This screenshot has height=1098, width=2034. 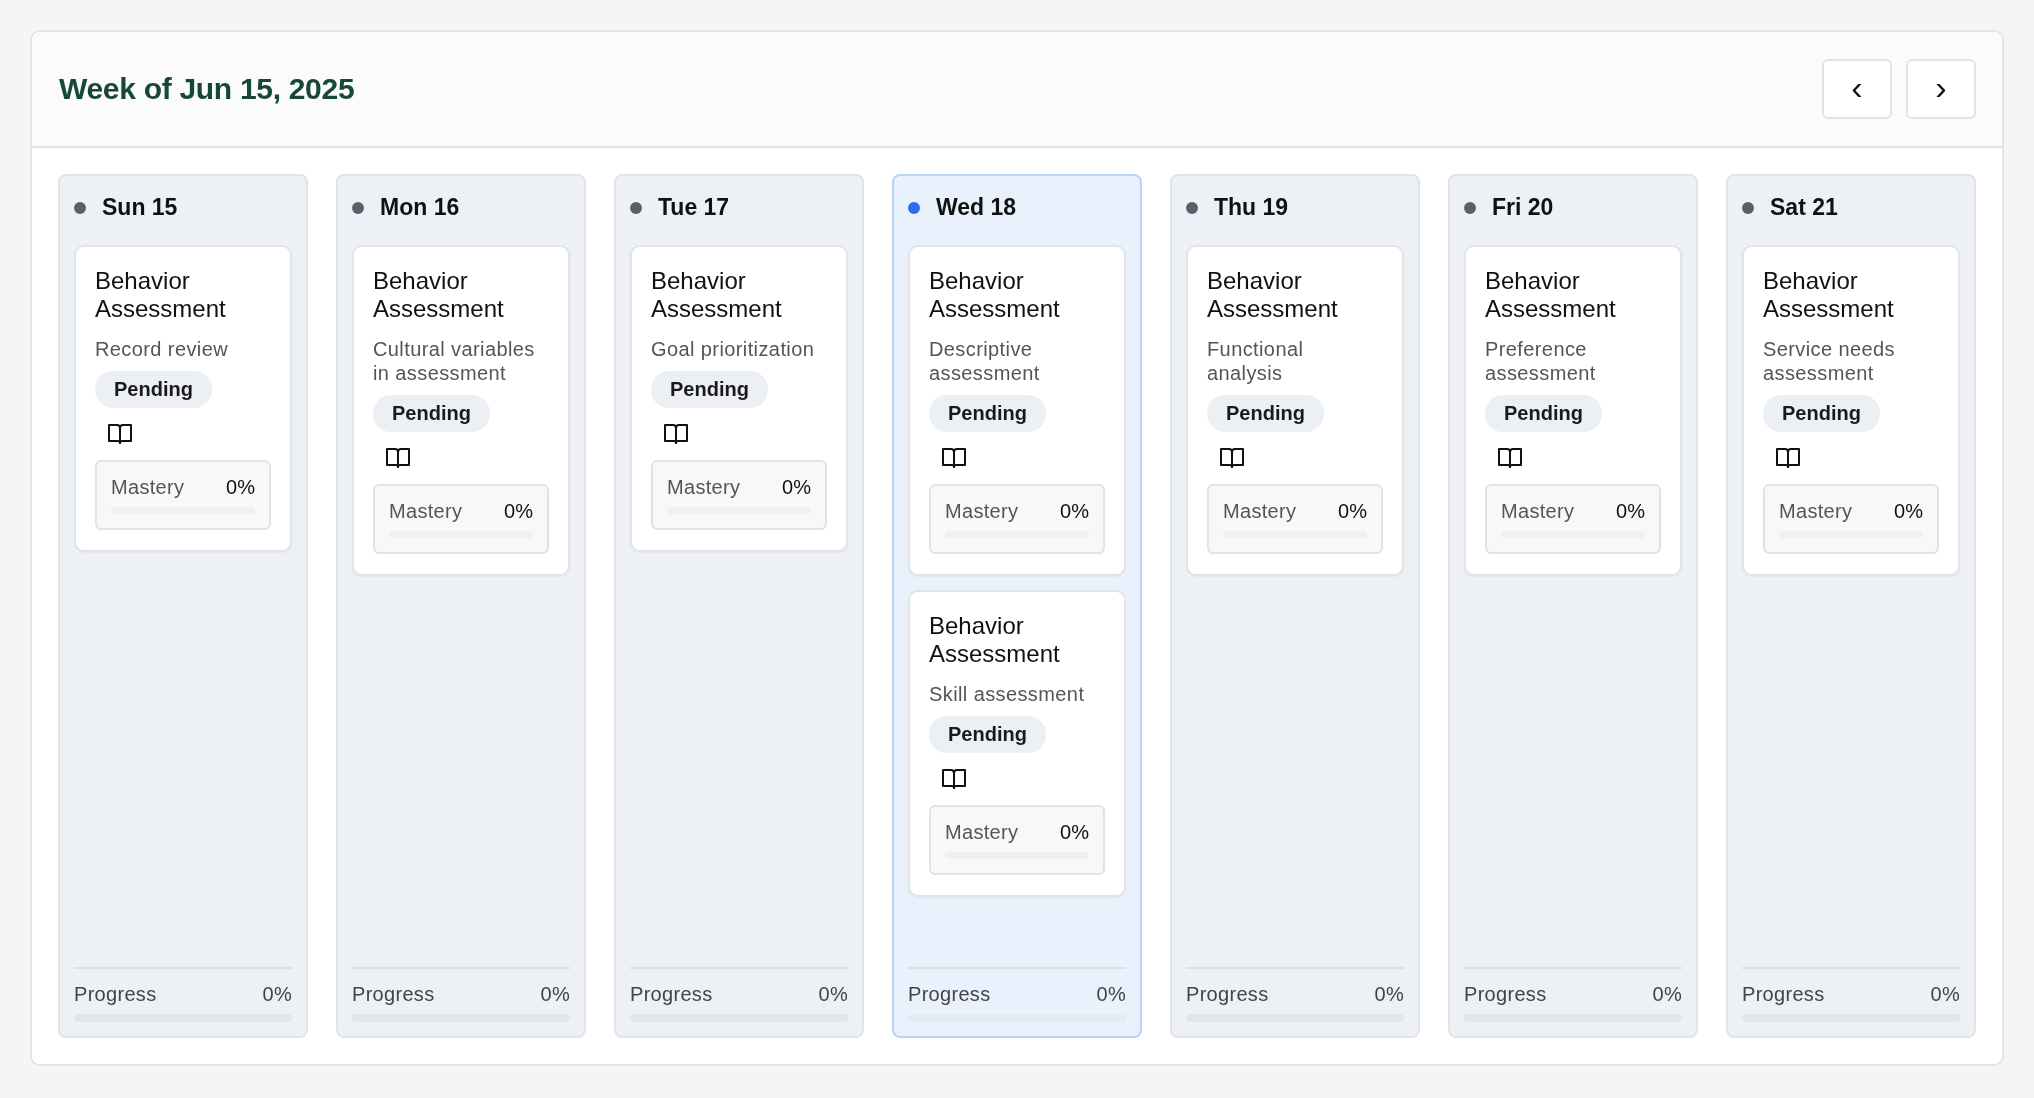 I want to click on task-subtitle: Goal prioritization, so click(x=733, y=349).